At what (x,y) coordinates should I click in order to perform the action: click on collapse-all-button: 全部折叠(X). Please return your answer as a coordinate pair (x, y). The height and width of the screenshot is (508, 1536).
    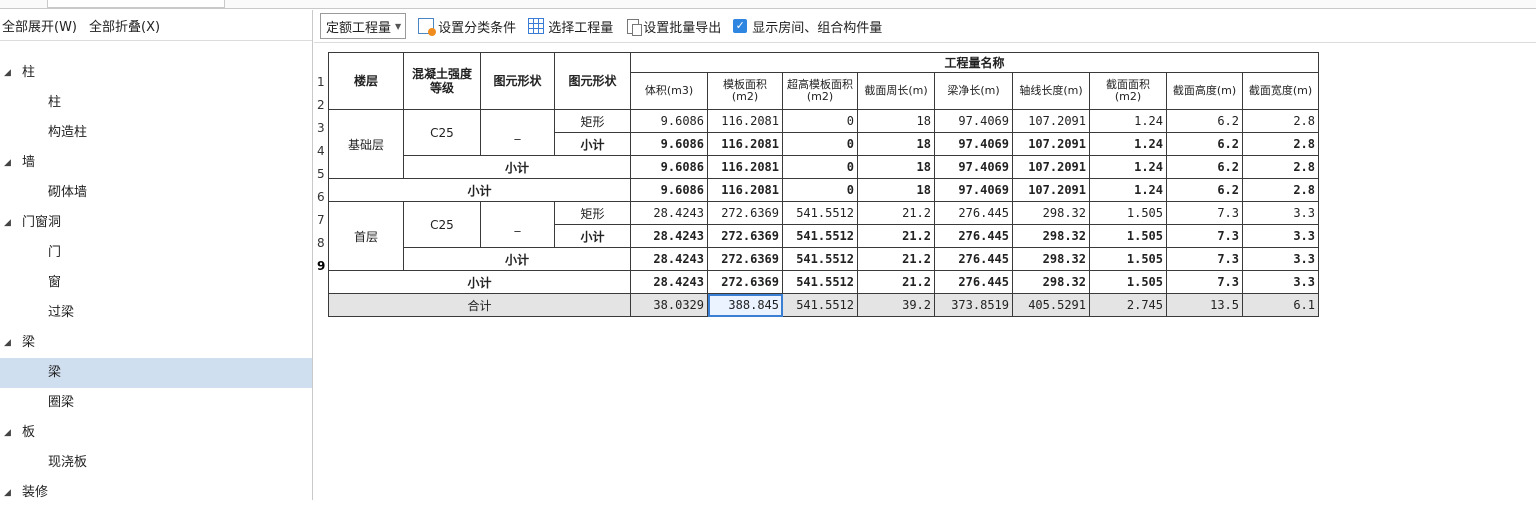
    Looking at the image, I should click on (124, 25).